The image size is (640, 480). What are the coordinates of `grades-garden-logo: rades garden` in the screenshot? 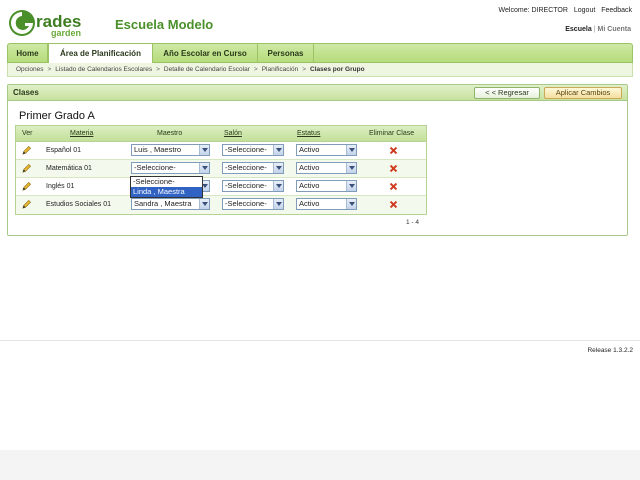 It's located at (56, 23).